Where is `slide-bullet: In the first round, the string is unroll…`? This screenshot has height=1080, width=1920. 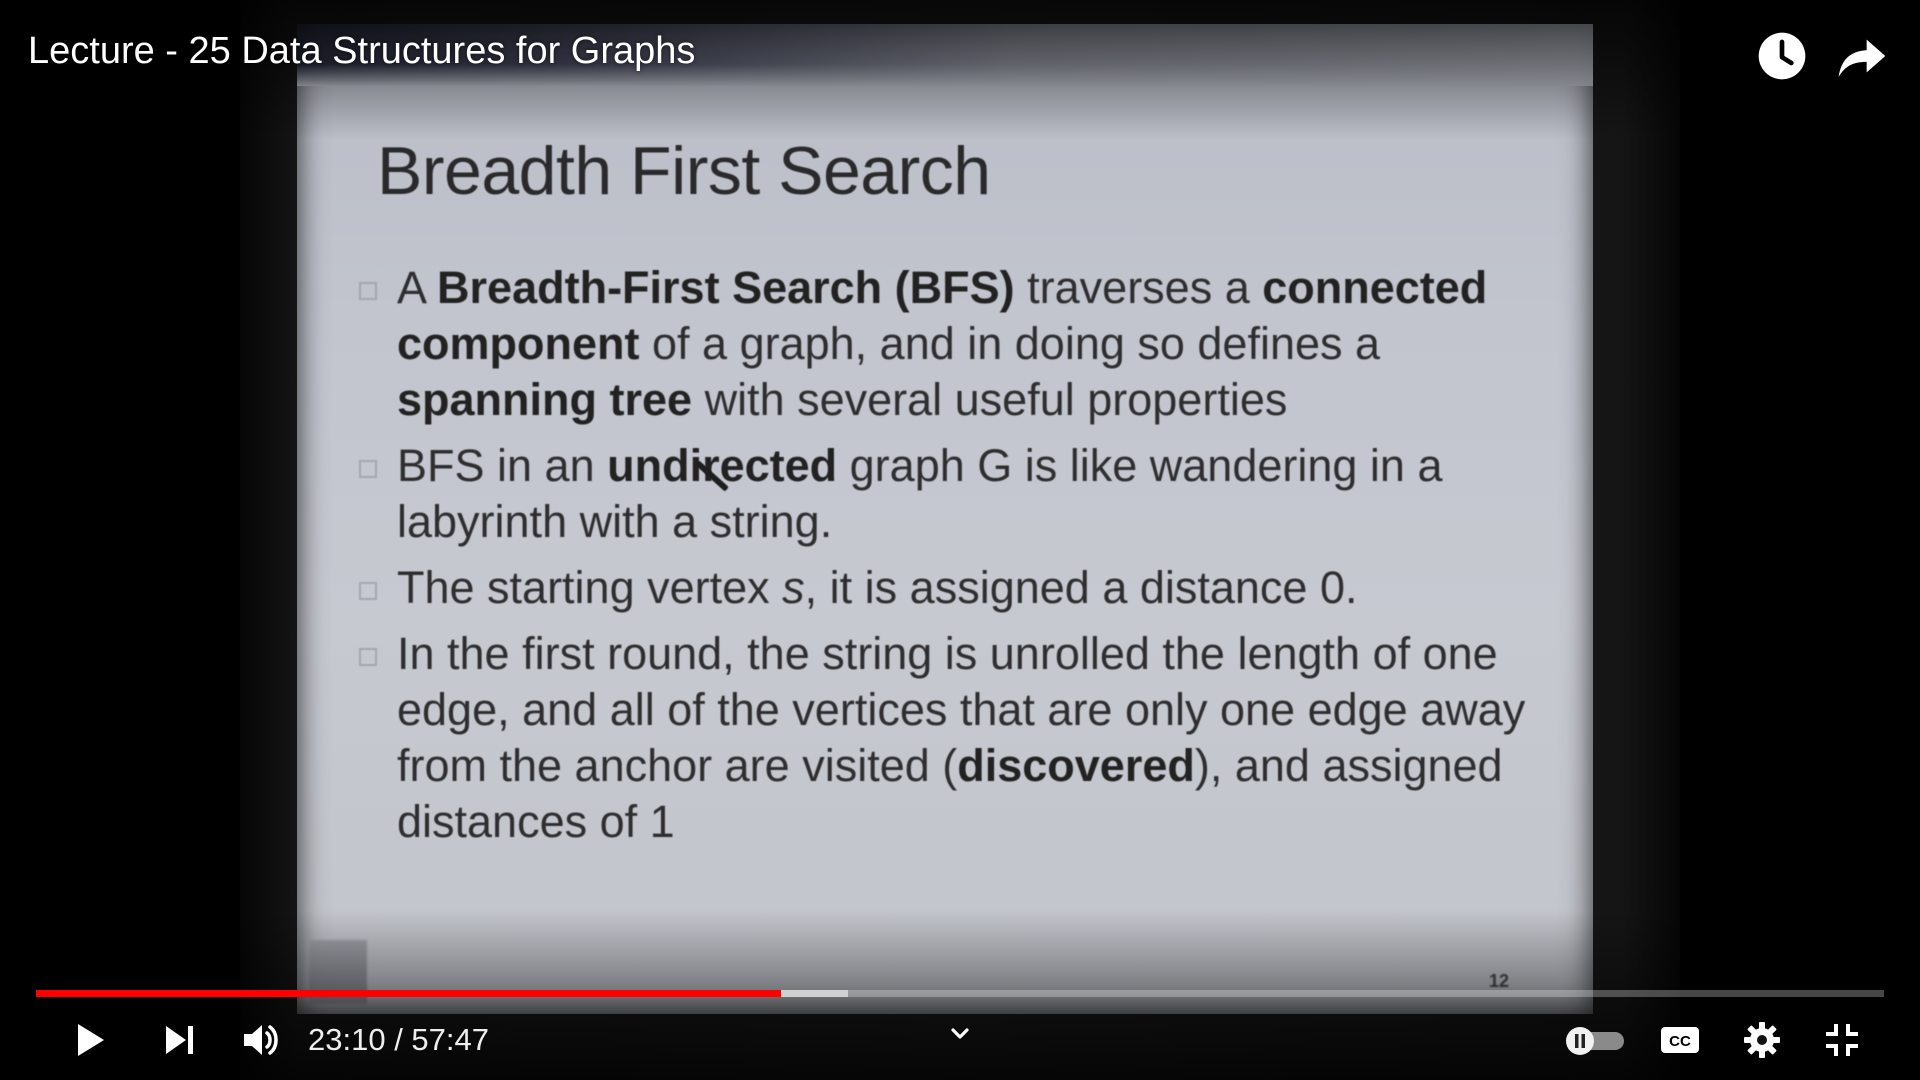 slide-bullet: In the first round, the string is unroll… is located at coordinates (959, 738).